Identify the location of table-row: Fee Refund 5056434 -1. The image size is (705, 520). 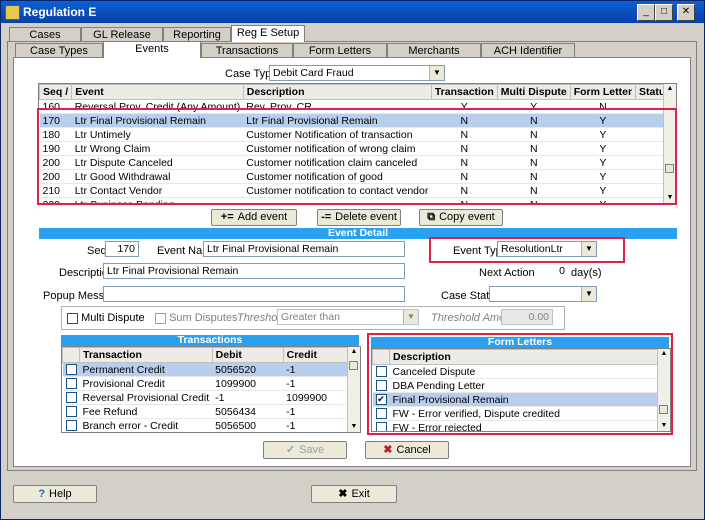
(211, 411).